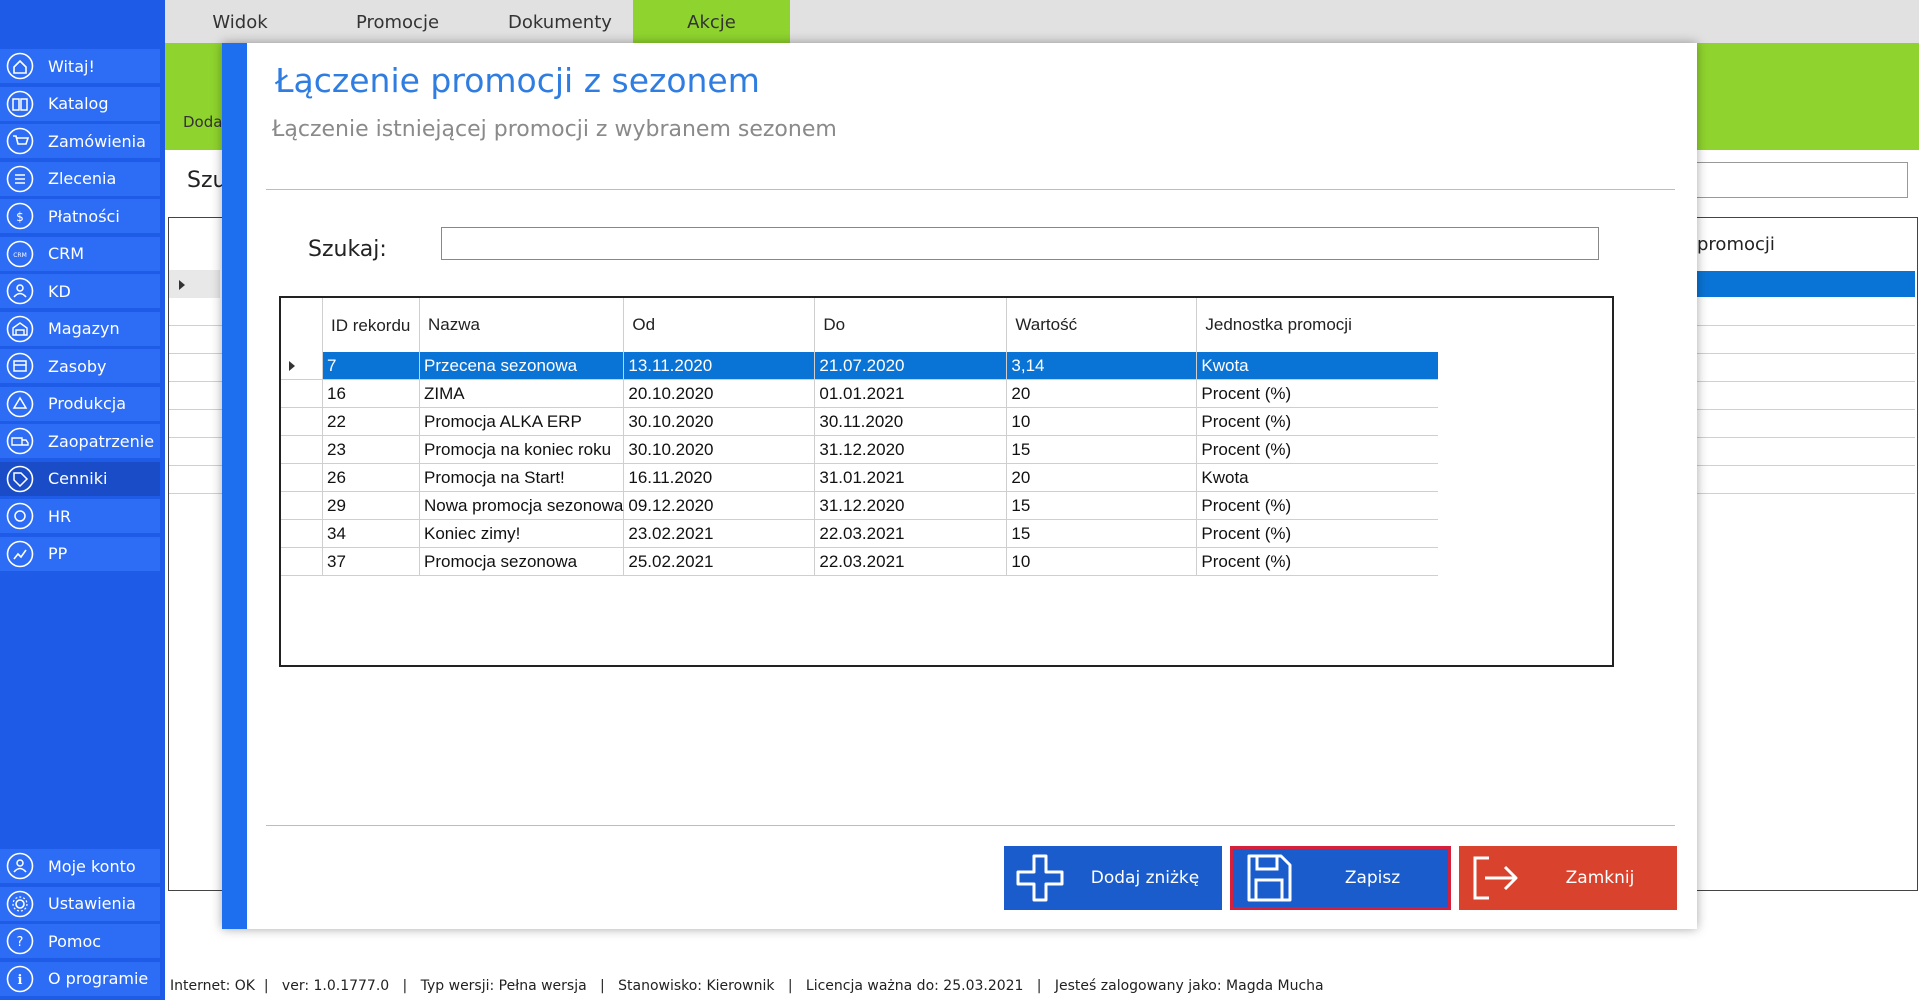 Image resolution: width=1919 pixels, height=1000 pixels. What do you see at coordinates (80, 141) in the screenshot?
I see `sidebar-item-cart: Zamówienia` at bounding box center [80, 141].